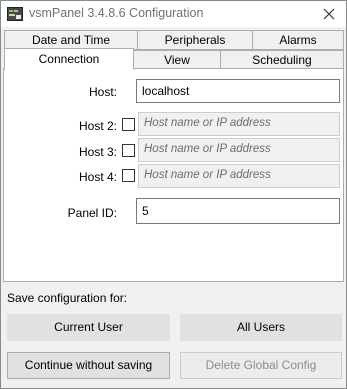 This screenshot has width=347, height=389. I want to click on host4-checkbox, so click(128, 175).